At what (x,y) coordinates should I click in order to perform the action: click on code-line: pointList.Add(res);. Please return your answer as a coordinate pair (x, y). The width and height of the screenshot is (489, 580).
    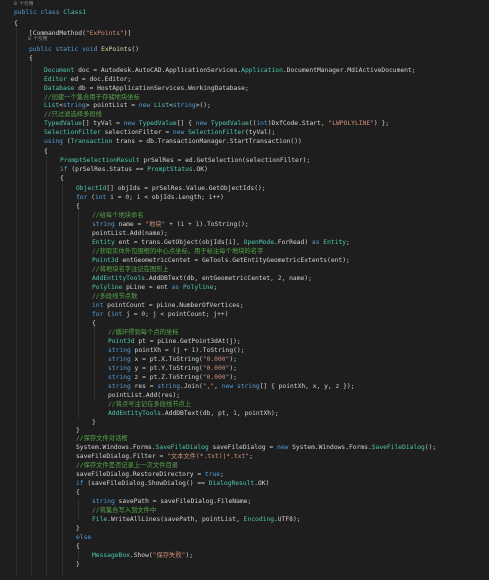
    Looking at the image, I should click on (144, 395).